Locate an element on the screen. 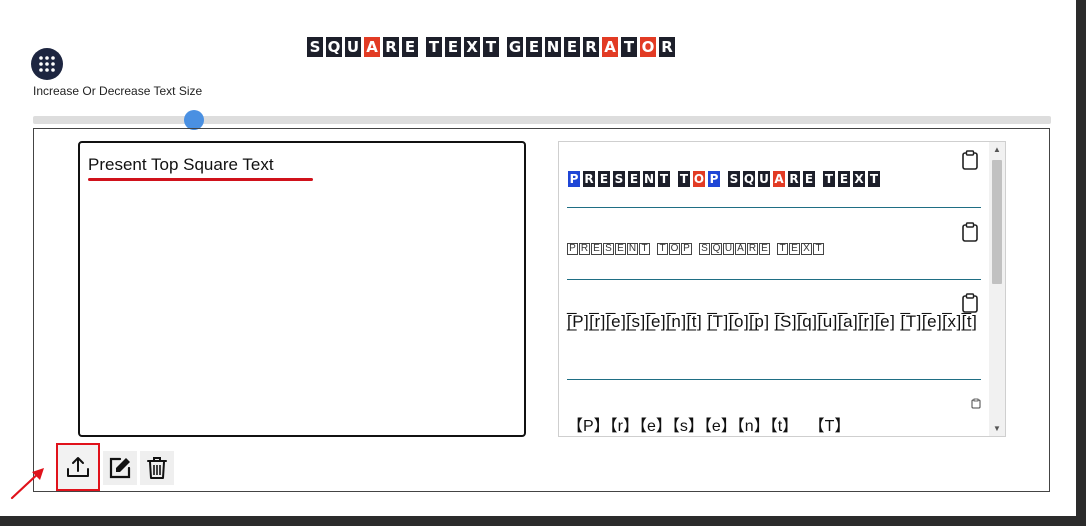 This screenshot has width=1086, height=526. scrollbar-thumb is located at coordinates (997, 222).